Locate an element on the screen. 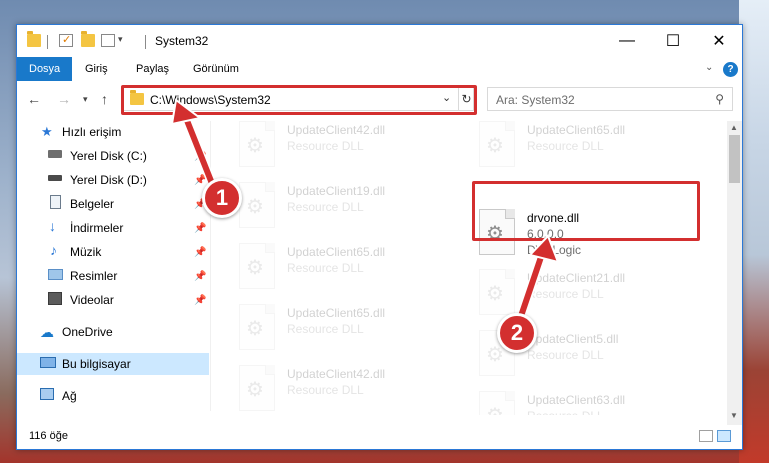 The height and width of the screenshot is (463, 769). sidebar-item-label: Yerel Disk (D:) is located at coordinates (108, 180).